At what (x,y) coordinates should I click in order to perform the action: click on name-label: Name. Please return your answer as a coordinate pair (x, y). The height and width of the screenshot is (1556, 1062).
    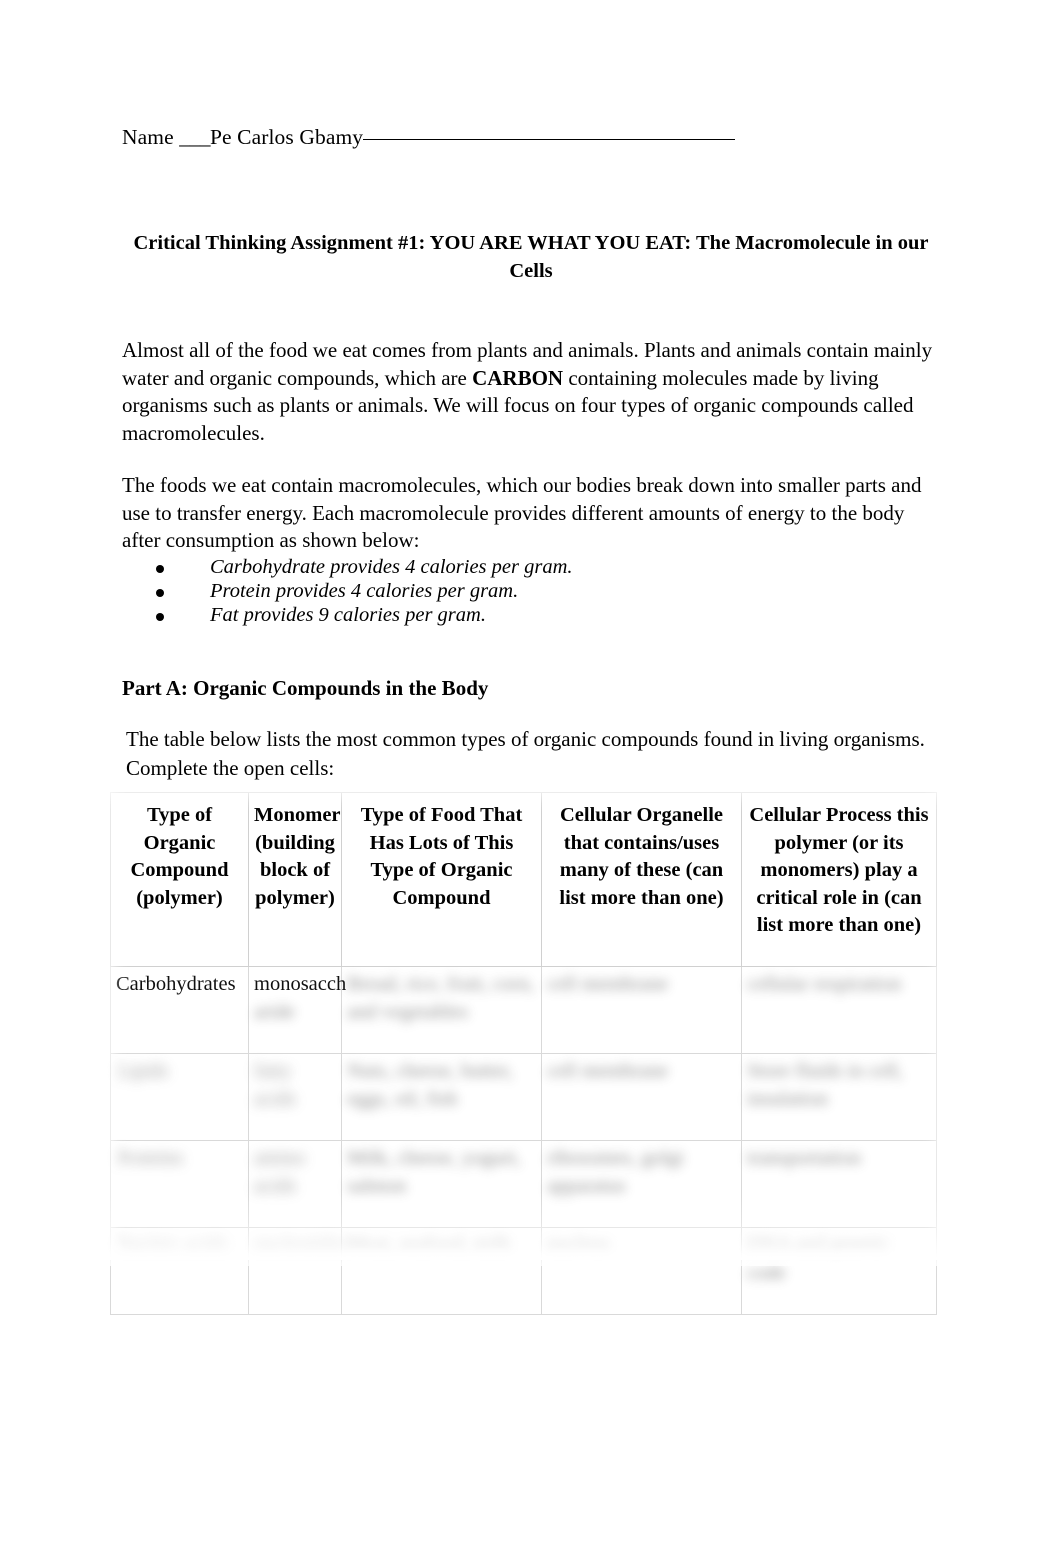
    Looking at the image, I should click on (151, 137).